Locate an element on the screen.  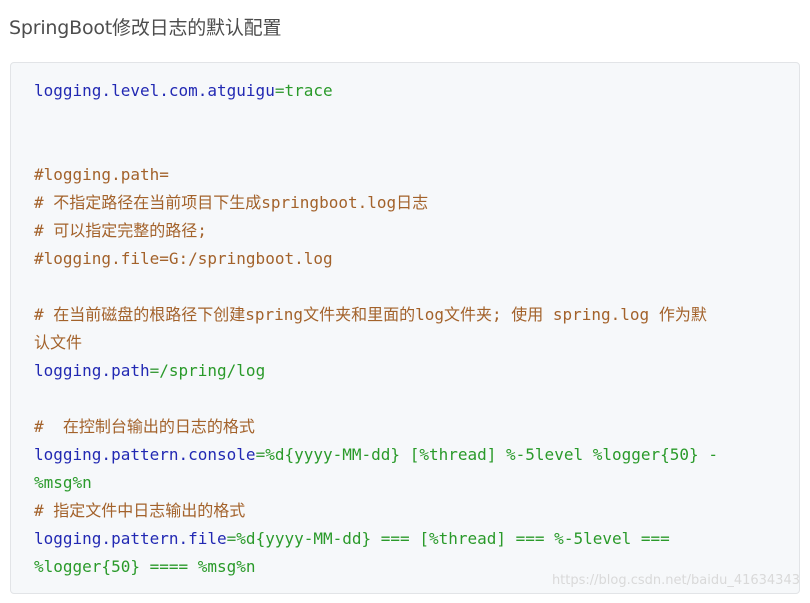
watermark-url: https://blog.csdn.net/baidu_41634343 is located at coordinates (675, 580).